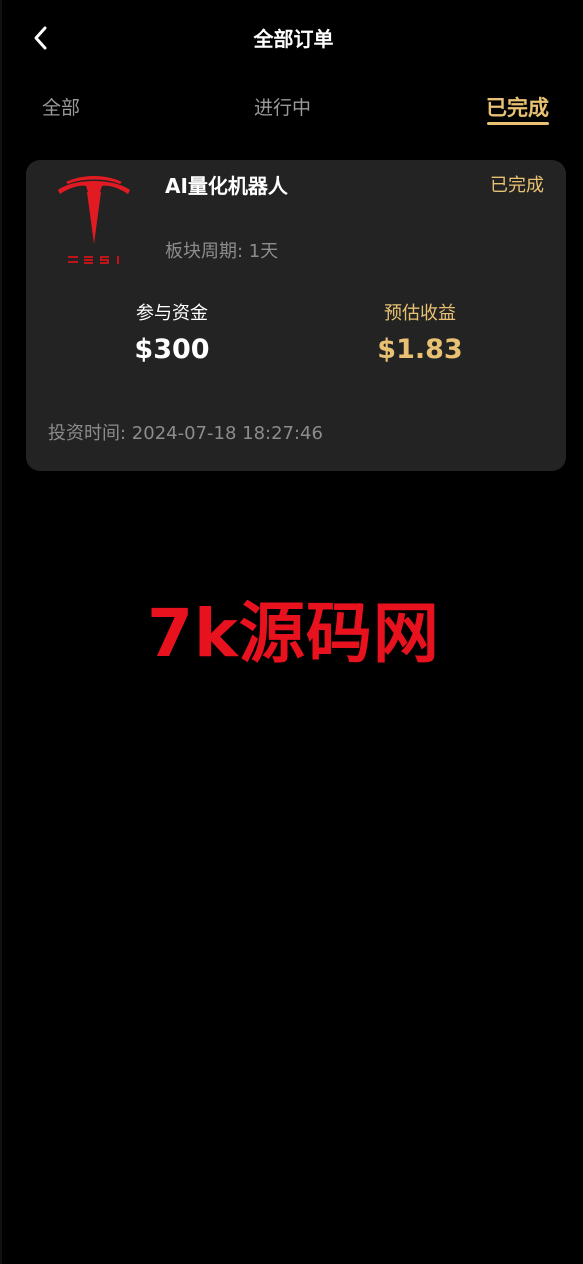 The image size is (583, 1264). I want to click on tesla-logo, so click(94, 220).